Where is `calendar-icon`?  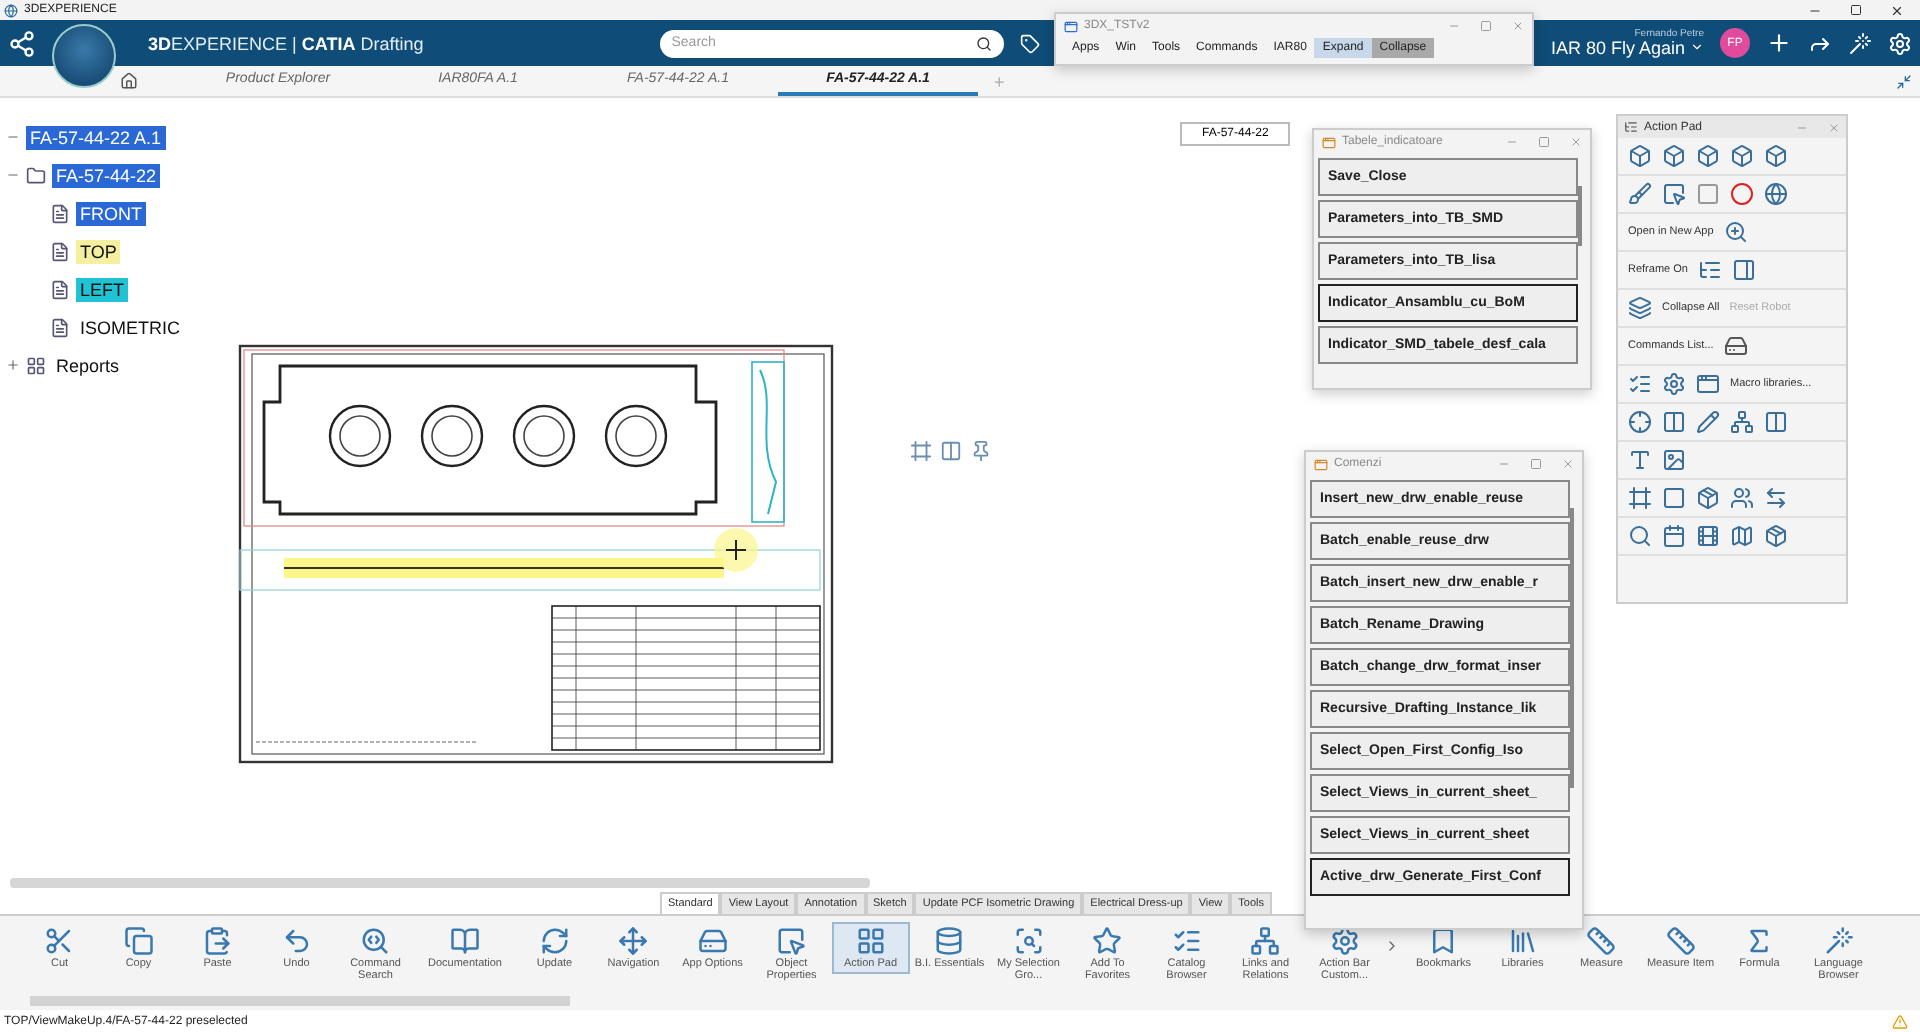 calendar-icon is located at coordinates (1674, 536).